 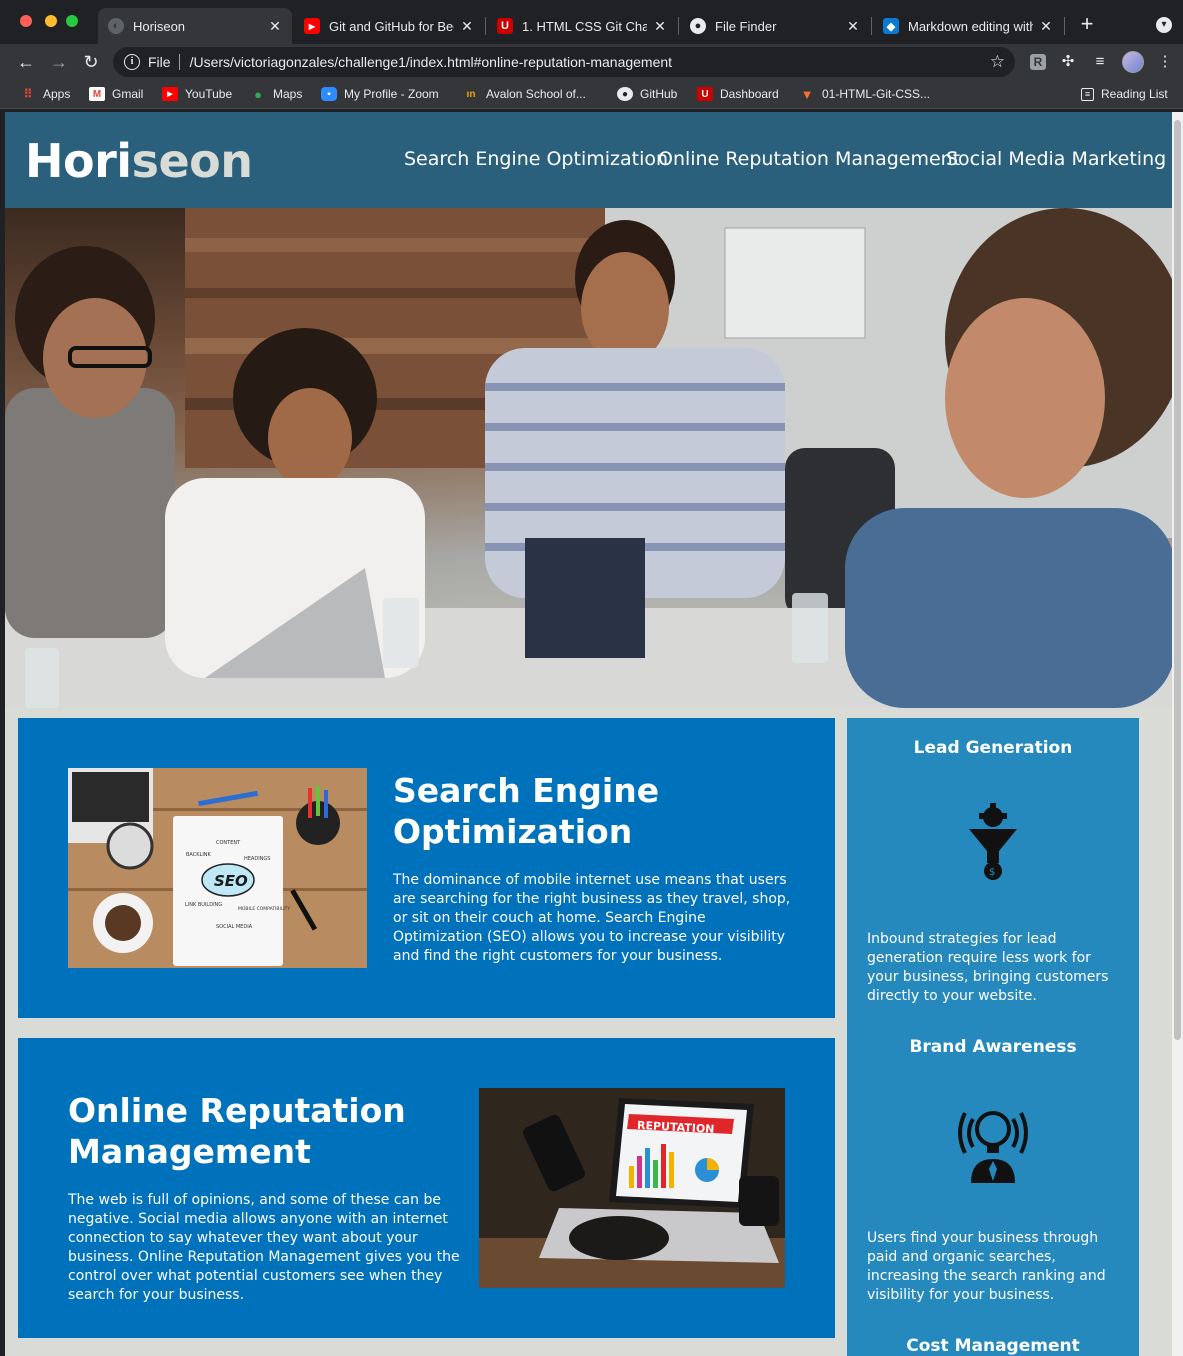 What do you see at coordinates (26, 62) in the screenshot?
I see `back-arrow-icon: ←` at bounding box center [26, 62].